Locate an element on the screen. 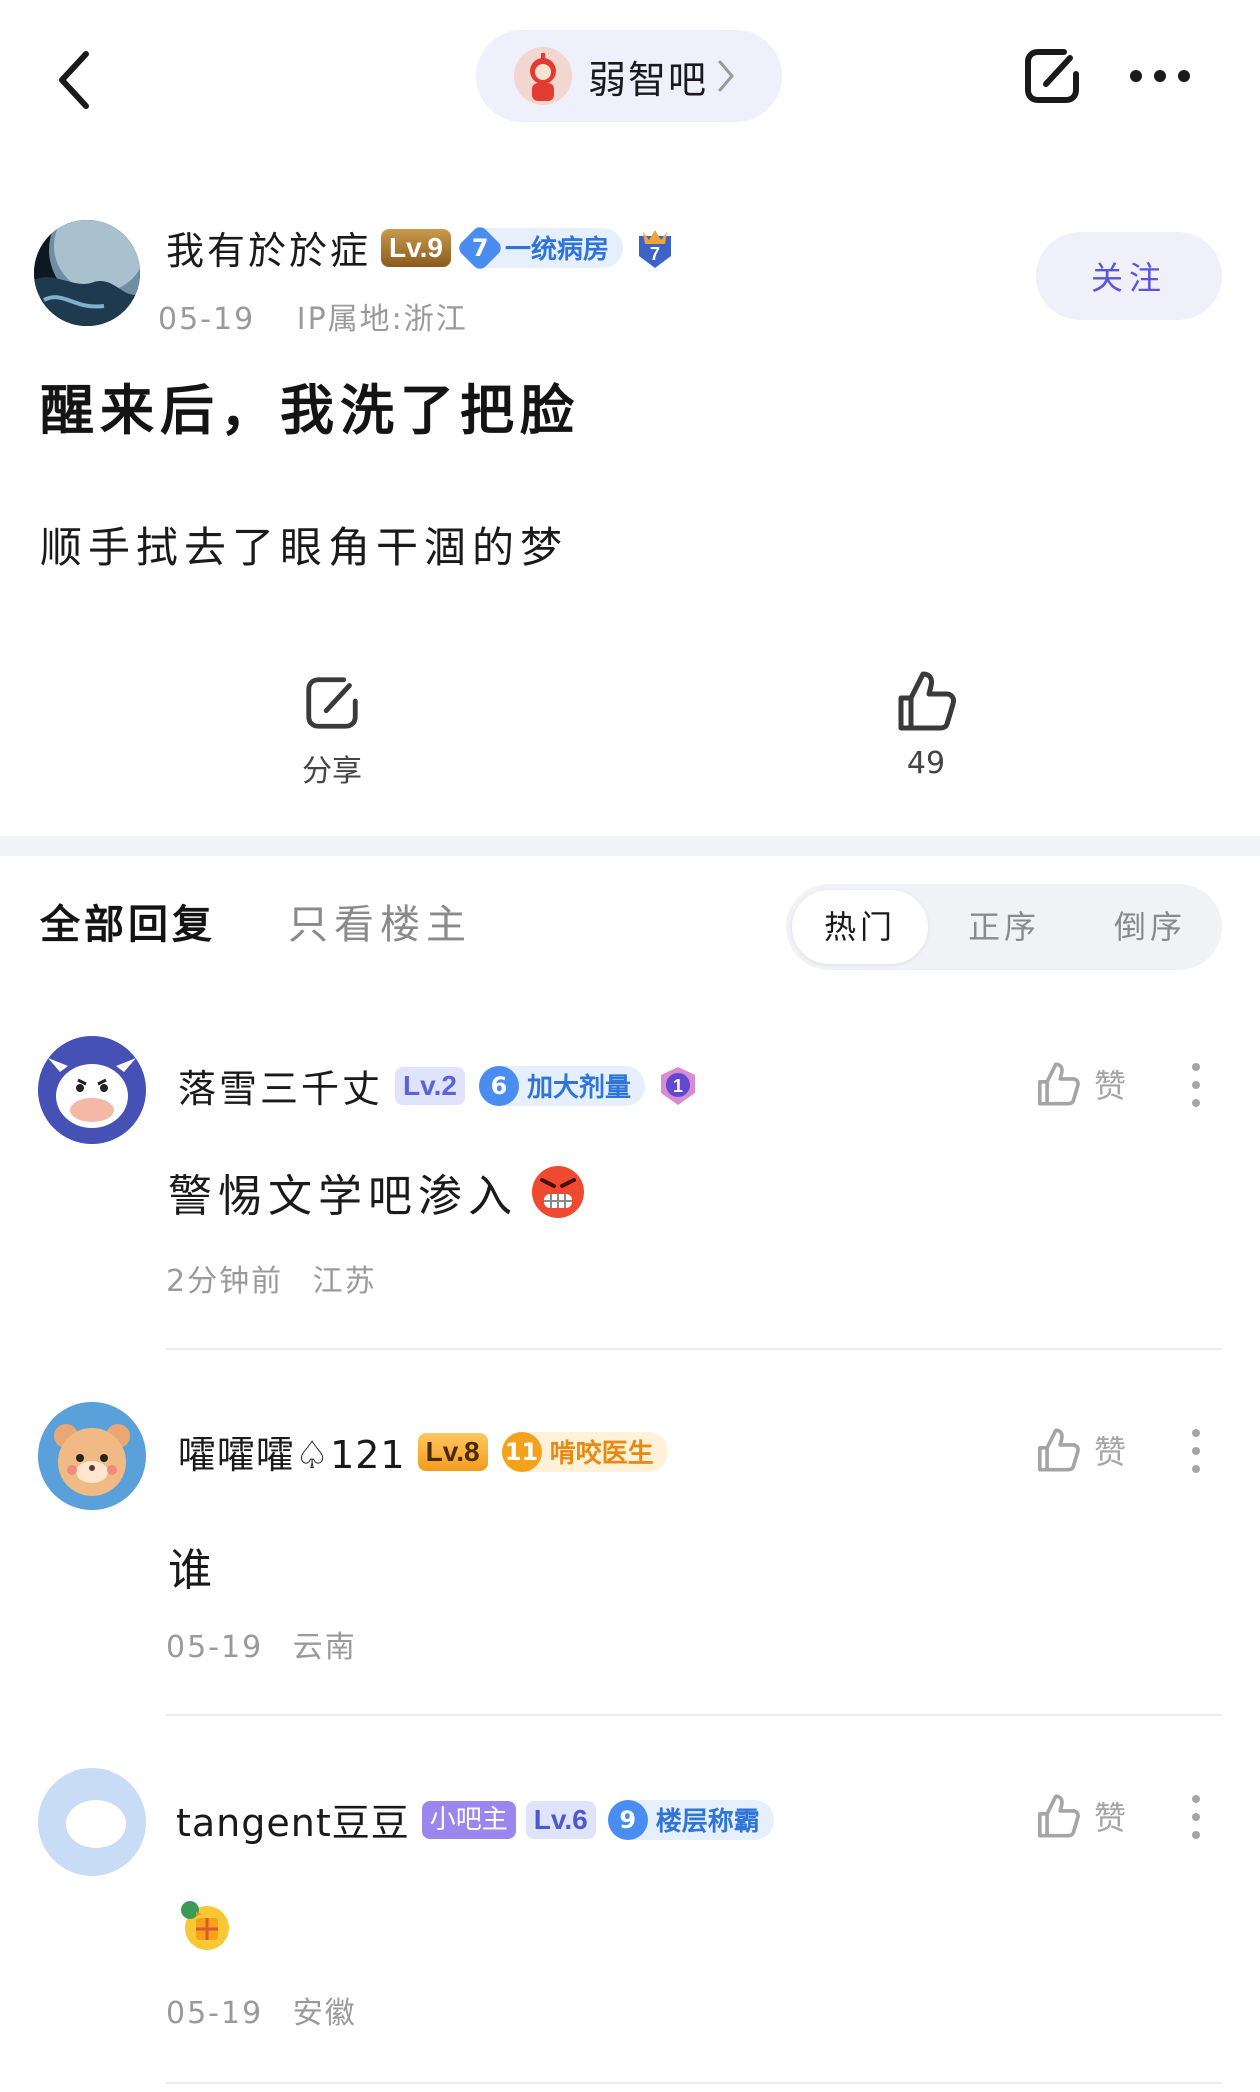 This screenshot has width=1260, height=2092. like-action: 49 is located at coordinates (926, 724).